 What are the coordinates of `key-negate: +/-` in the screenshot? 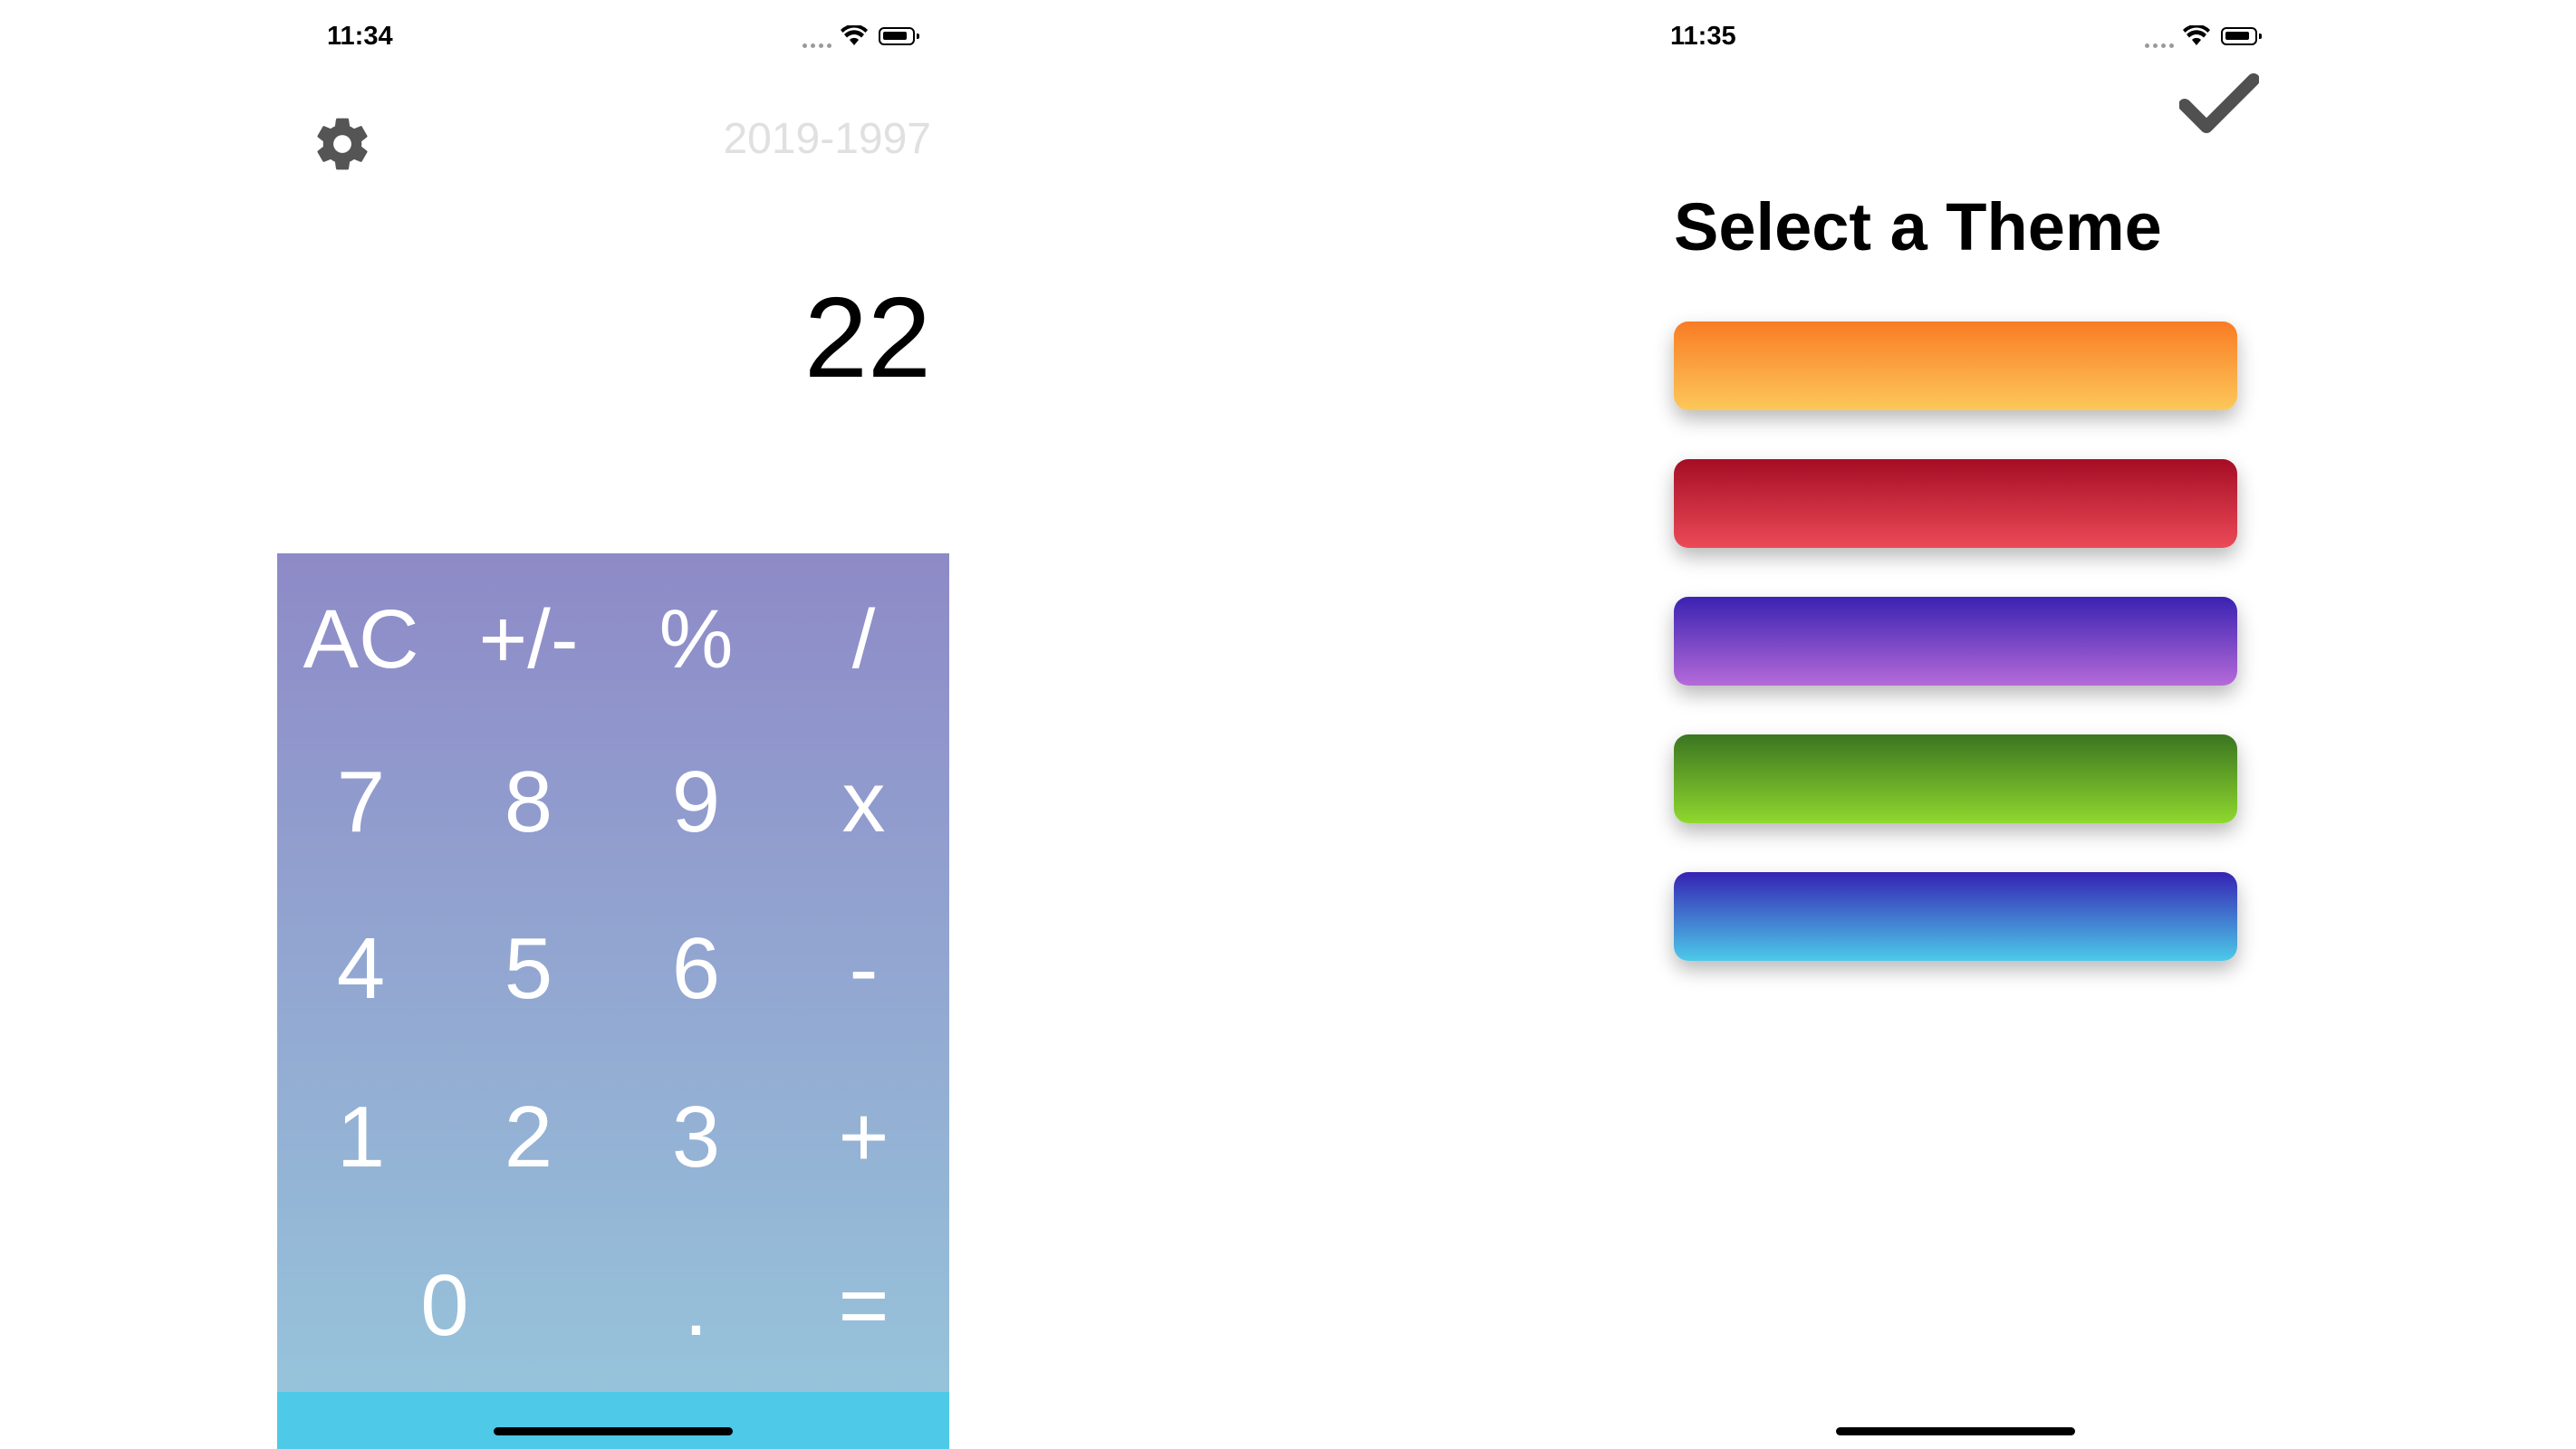 It's located at (528, 639).